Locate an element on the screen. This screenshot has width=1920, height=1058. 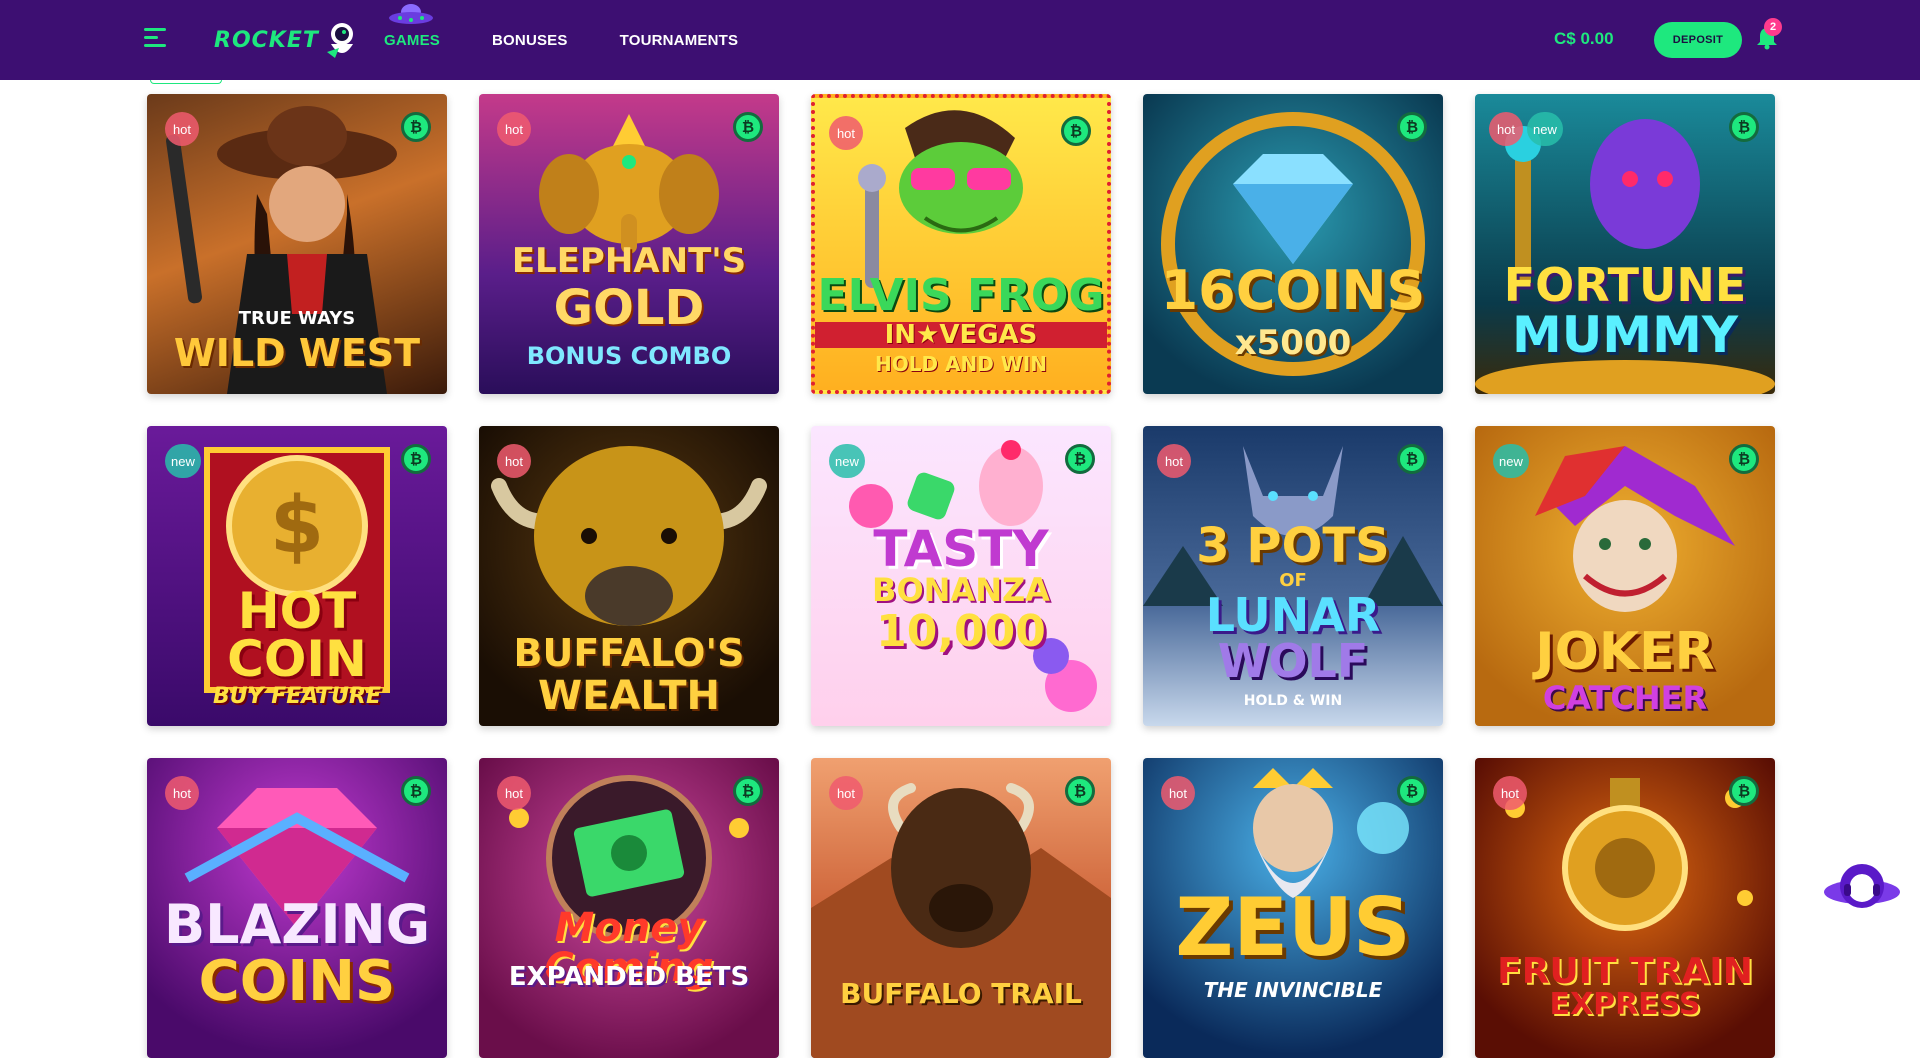
main-nav: GAMES BONUSES TOURNAMENTS is located at coordinates (587, 40).